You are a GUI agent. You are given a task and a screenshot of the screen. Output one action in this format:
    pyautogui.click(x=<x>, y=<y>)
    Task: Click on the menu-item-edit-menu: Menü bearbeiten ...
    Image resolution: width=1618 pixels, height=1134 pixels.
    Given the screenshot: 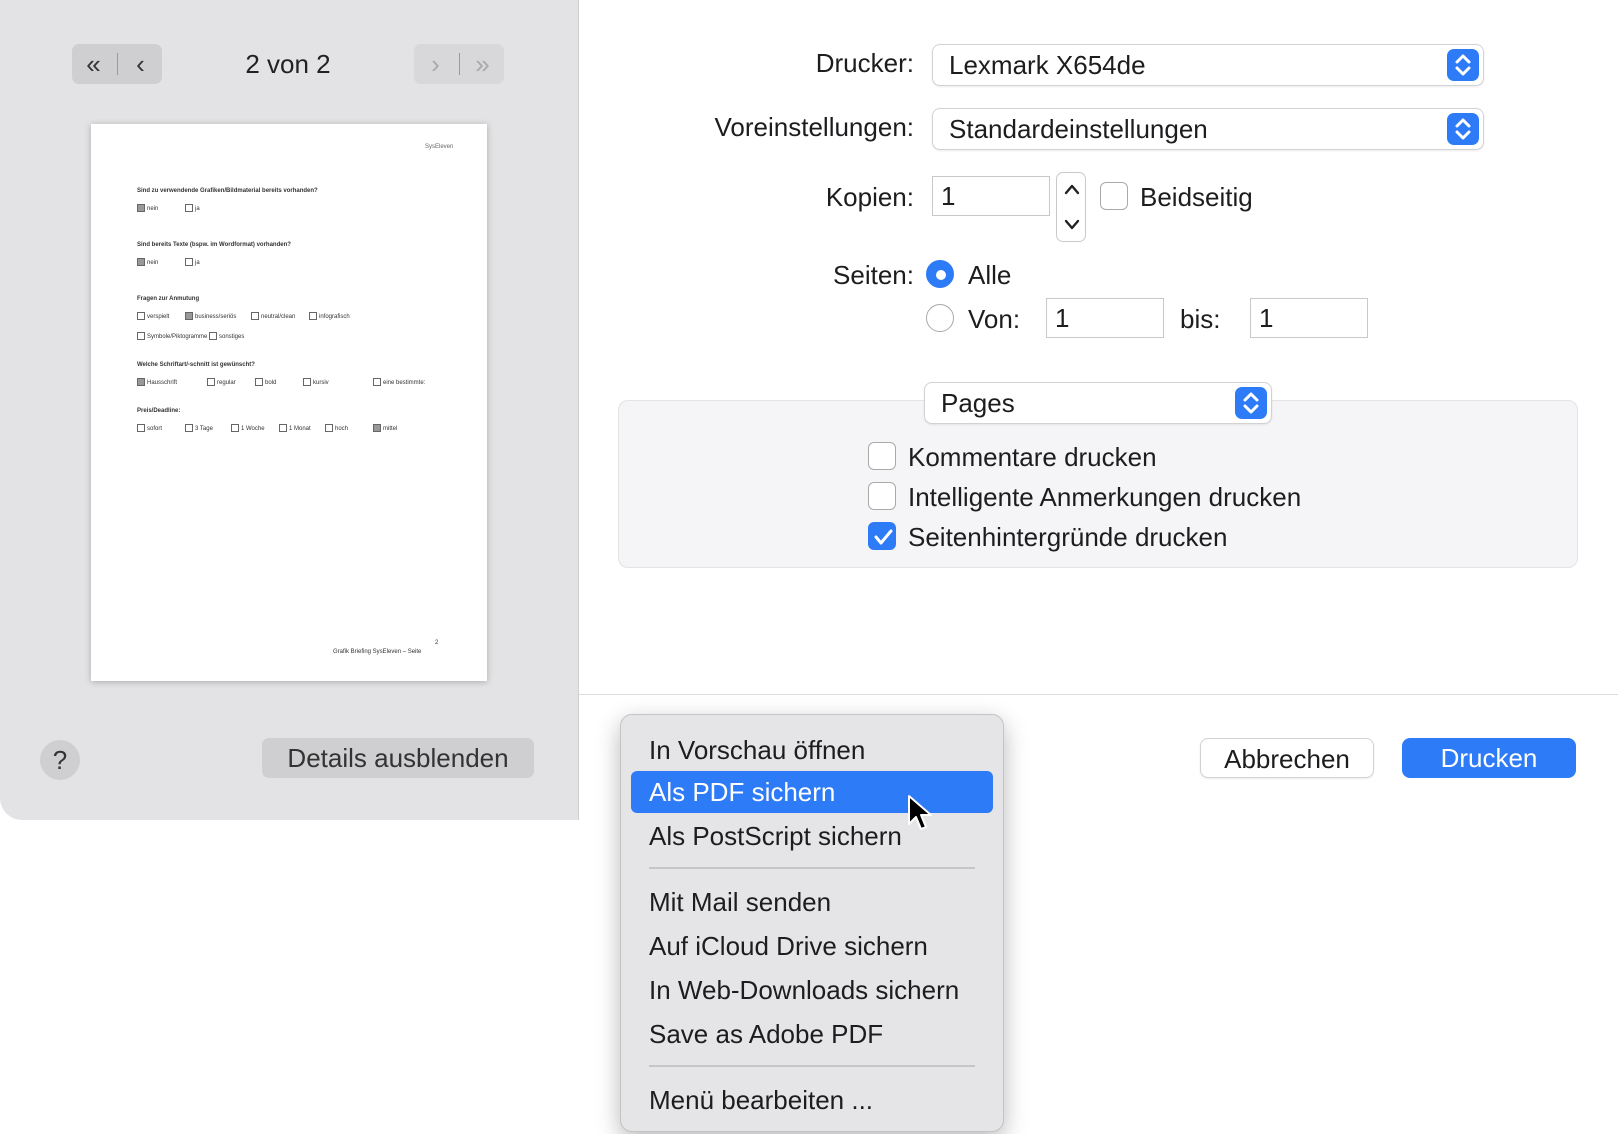 What is the action you would take?
    pyautogui.click(x=812, y=1100)
    